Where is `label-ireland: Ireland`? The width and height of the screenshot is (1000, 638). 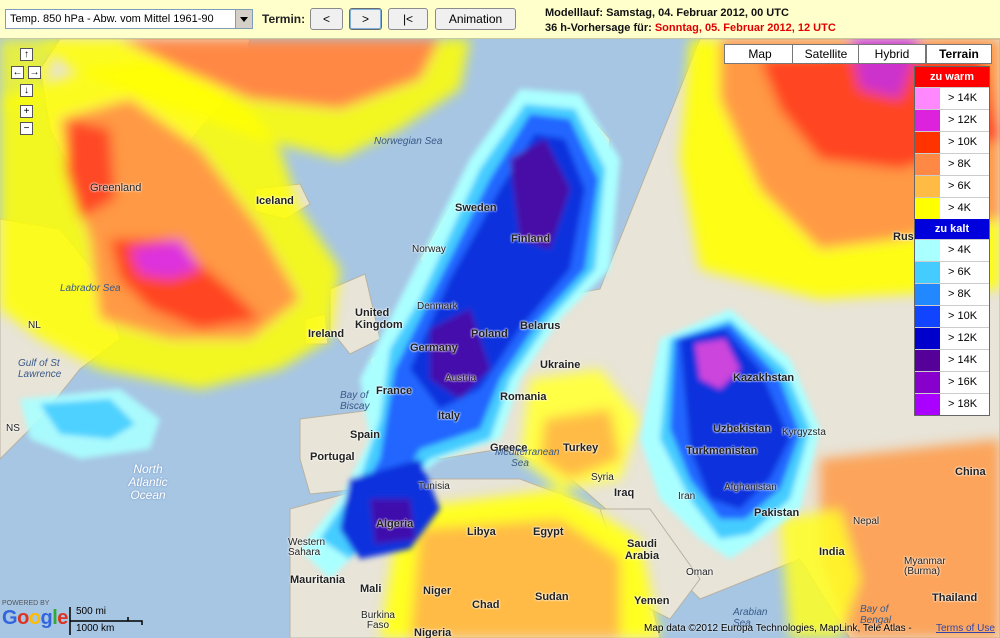
label-ireland: Ireland is located at coordinates (326, 334).